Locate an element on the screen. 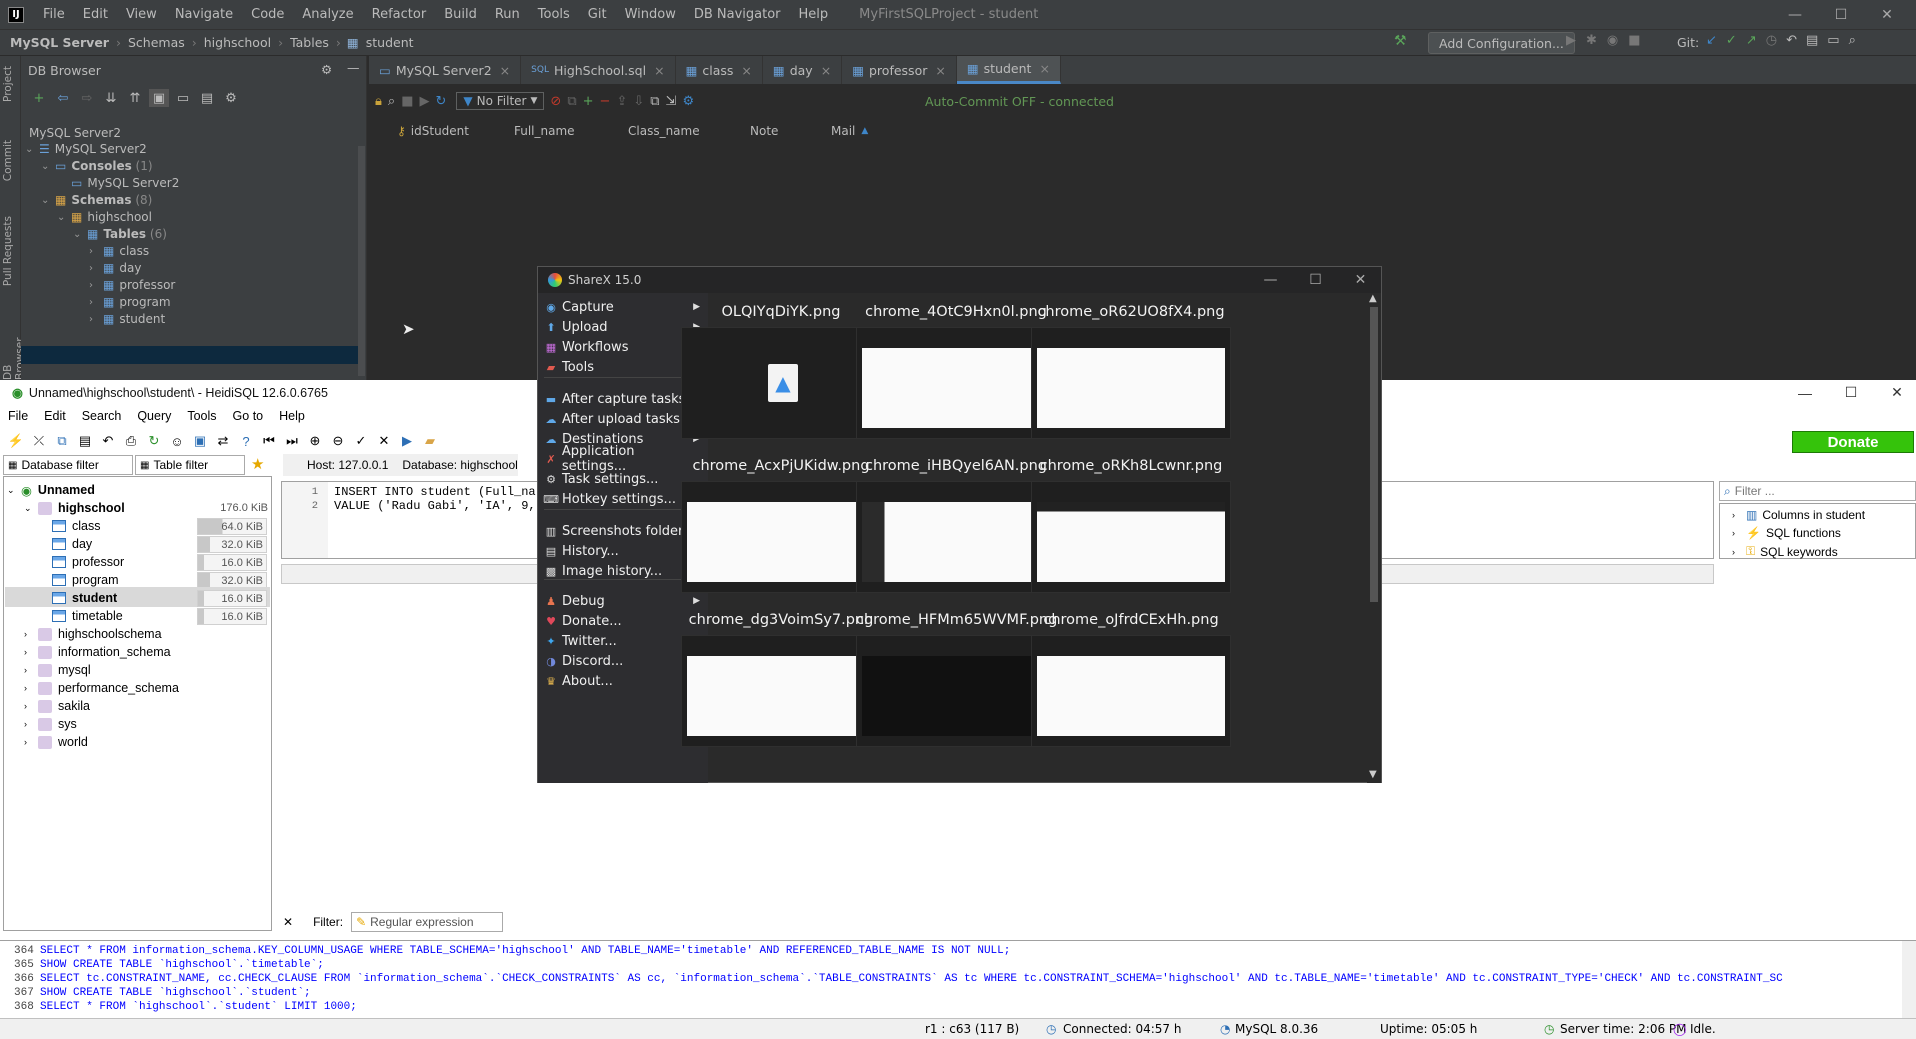  forward-icon: ⇨ is located at coordinates (87, 98).